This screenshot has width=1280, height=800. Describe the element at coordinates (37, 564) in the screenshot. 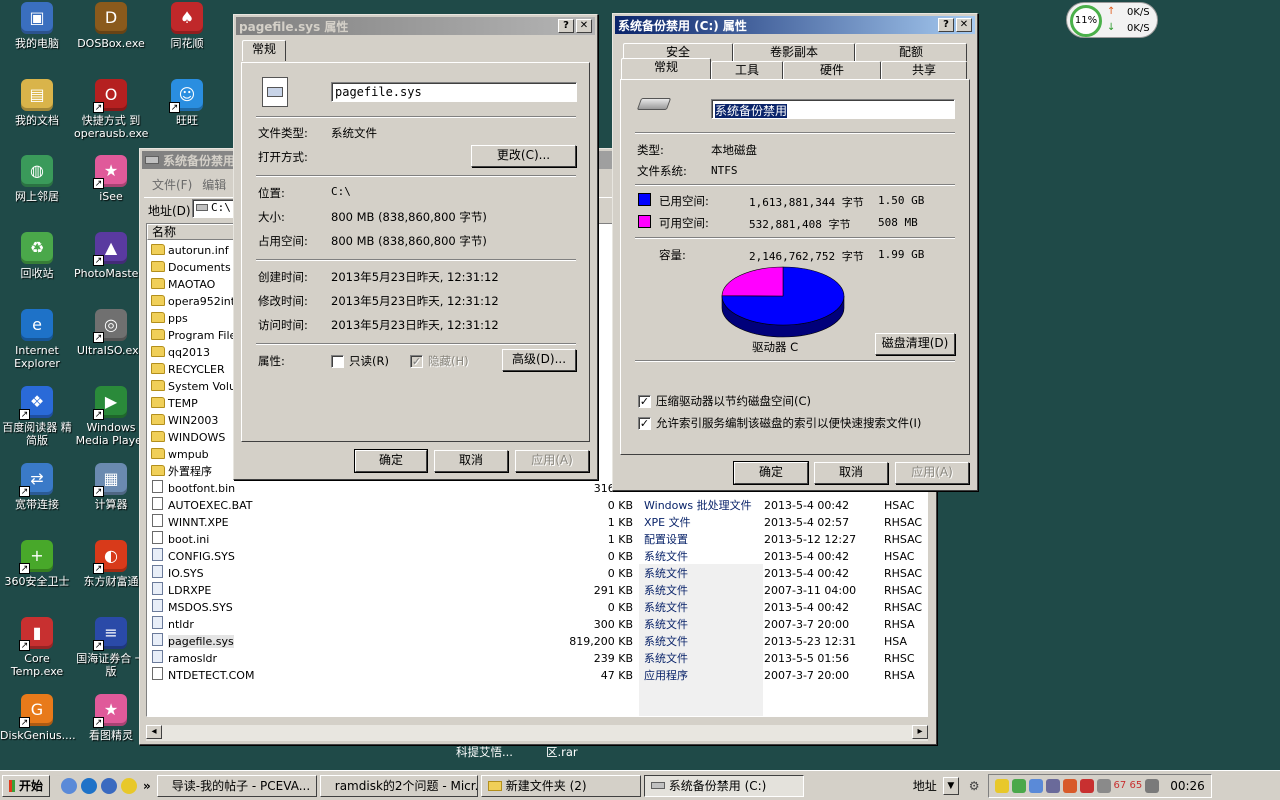

I see `desktop-icon: + ↗ 360安全卫士` at that location.